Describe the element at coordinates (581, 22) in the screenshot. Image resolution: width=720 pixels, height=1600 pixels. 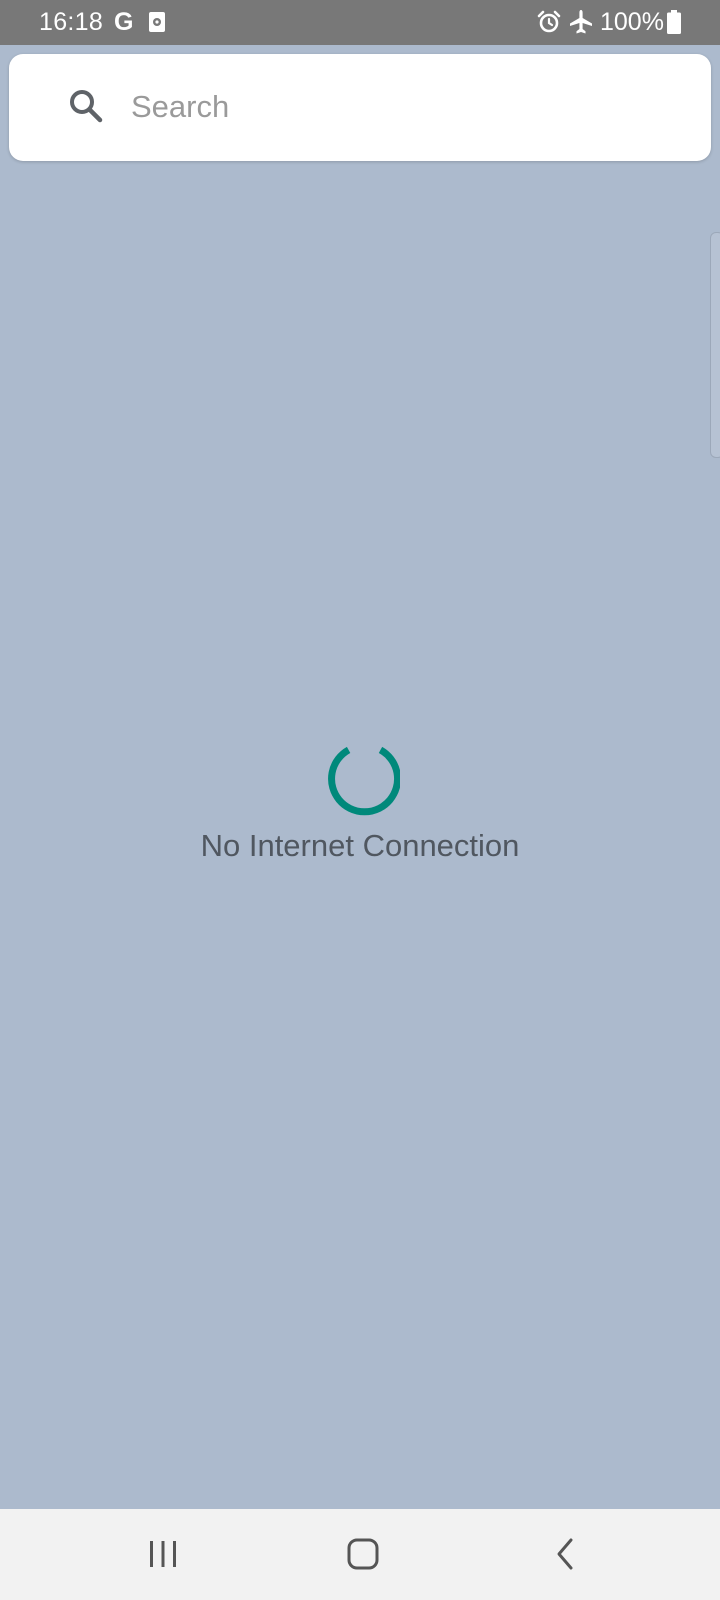
I see `airplane-mode-icon` at that location.